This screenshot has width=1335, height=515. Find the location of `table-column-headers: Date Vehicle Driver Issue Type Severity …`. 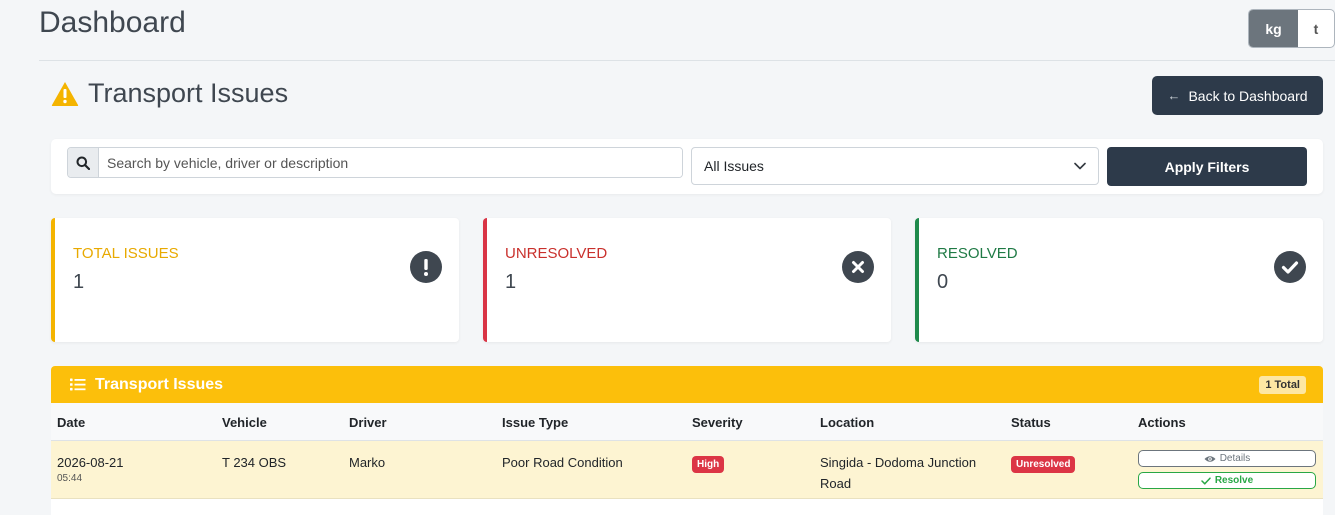

table-column-headers: Date Vehicle Driver Issue Type Severity … is located at coordinates (687, 422).